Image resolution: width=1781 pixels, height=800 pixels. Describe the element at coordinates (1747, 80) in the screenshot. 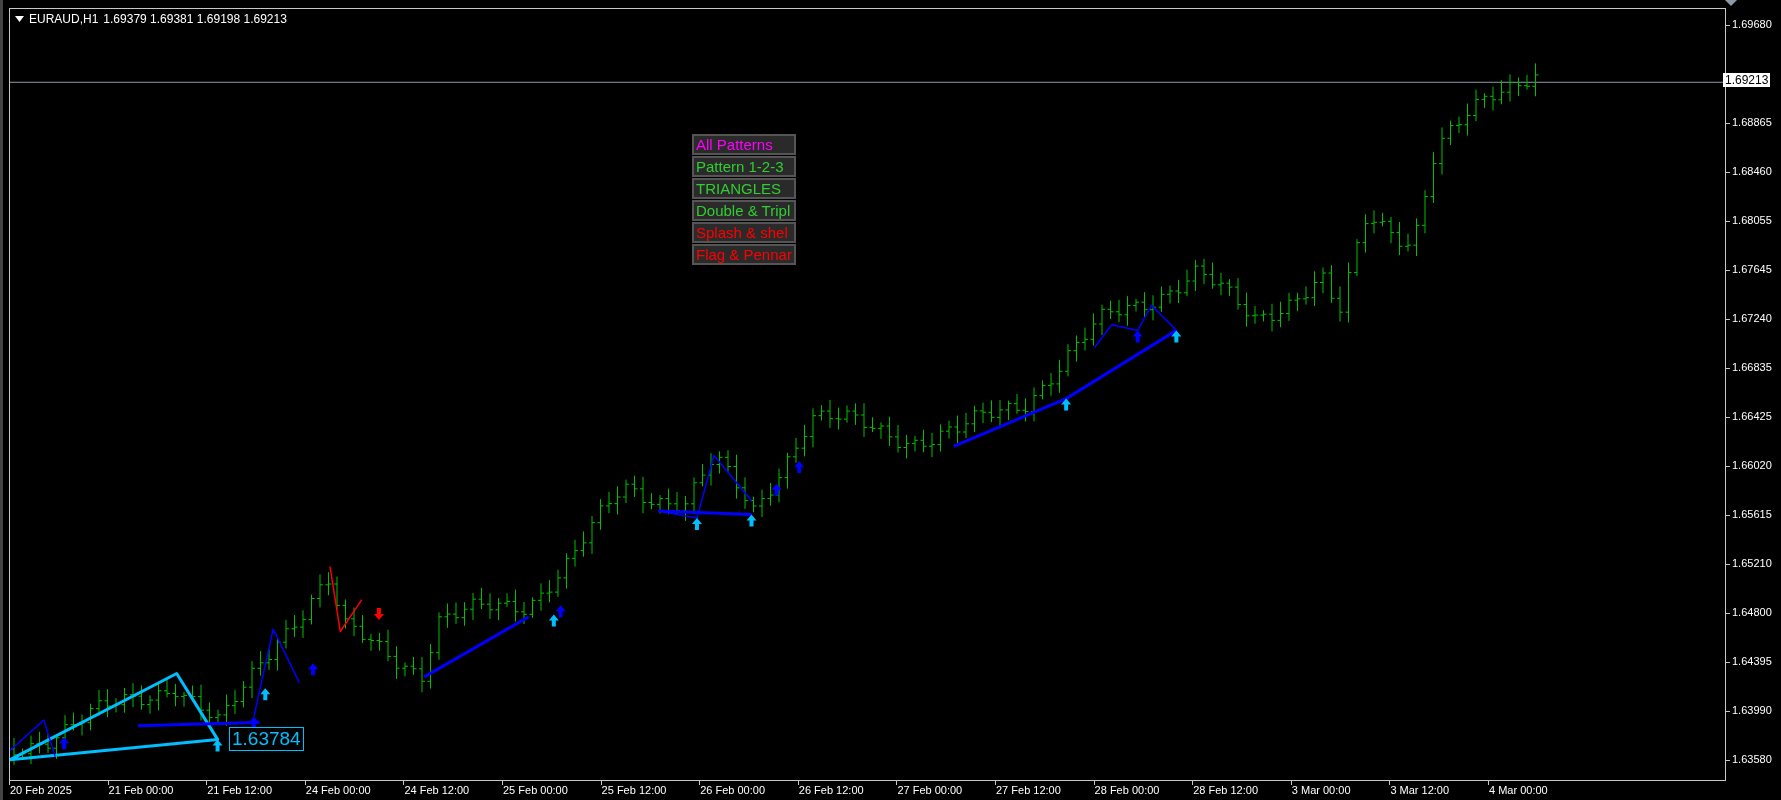

I see `current-price-marker: 1.69213` at that location.